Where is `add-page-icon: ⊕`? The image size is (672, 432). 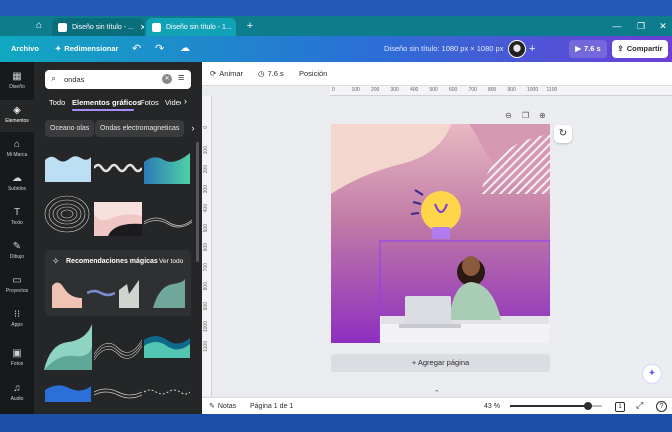
add-page-icon: ⊕ is located at coordinates (542, 115).